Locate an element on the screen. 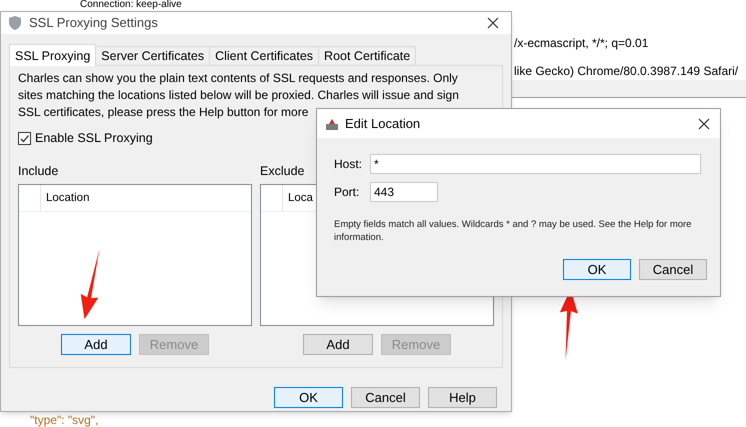 The image size is (746, 427). column-header: Loca is located at coordinates (300, 198).